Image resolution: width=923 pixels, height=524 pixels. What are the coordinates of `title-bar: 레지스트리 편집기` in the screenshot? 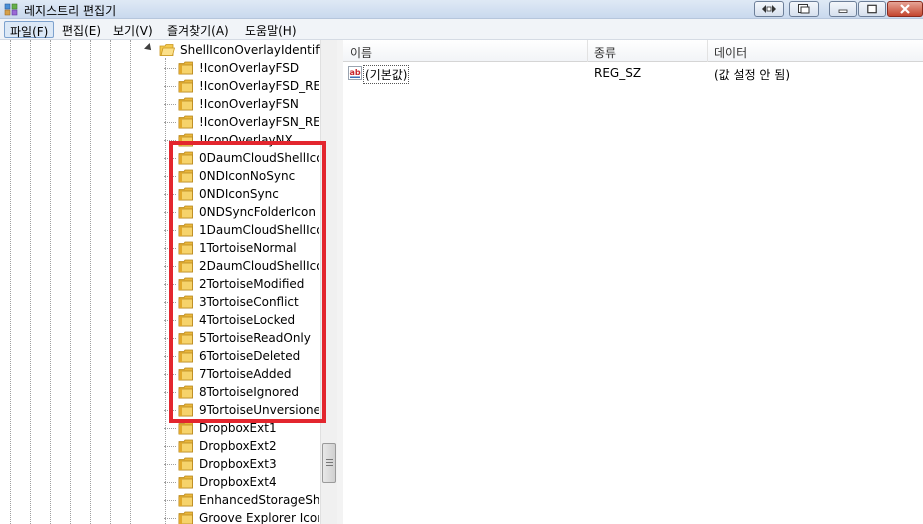 It's located at (461, 9).